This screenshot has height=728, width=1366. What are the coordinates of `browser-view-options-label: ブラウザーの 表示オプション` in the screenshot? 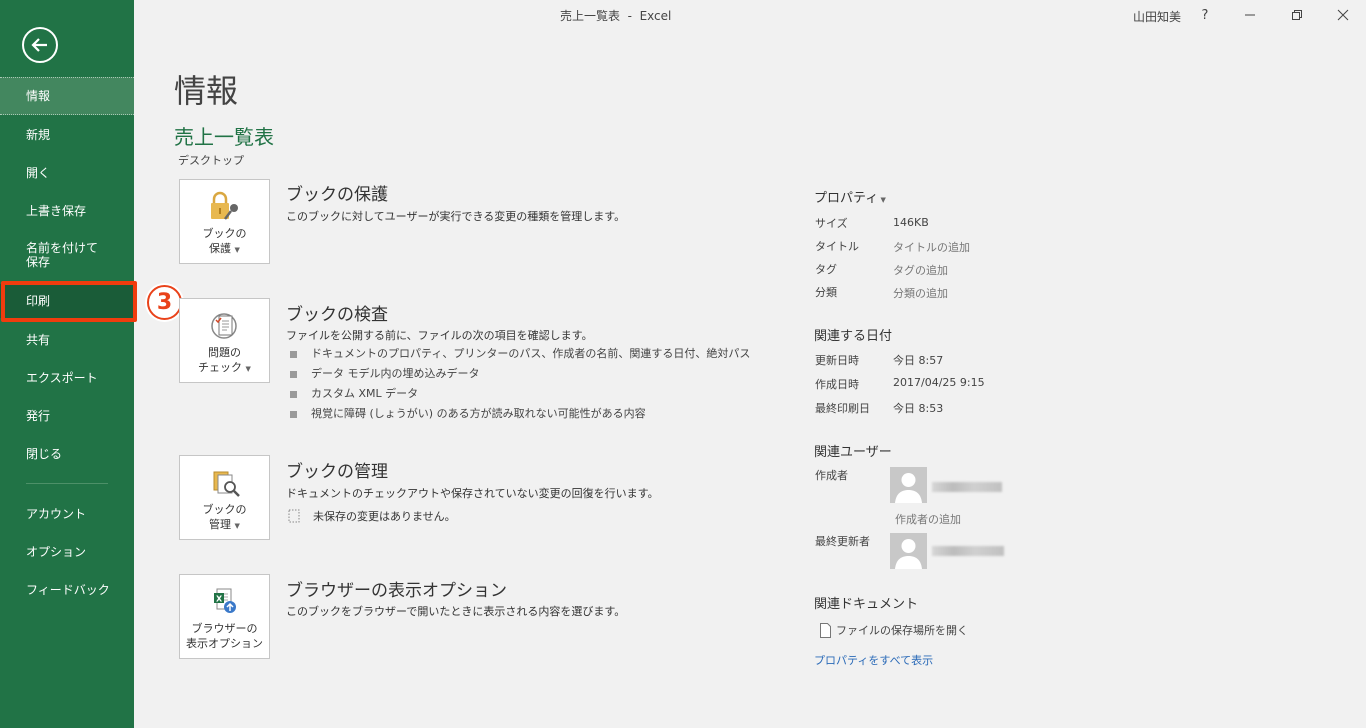 It's located at (224, 636).